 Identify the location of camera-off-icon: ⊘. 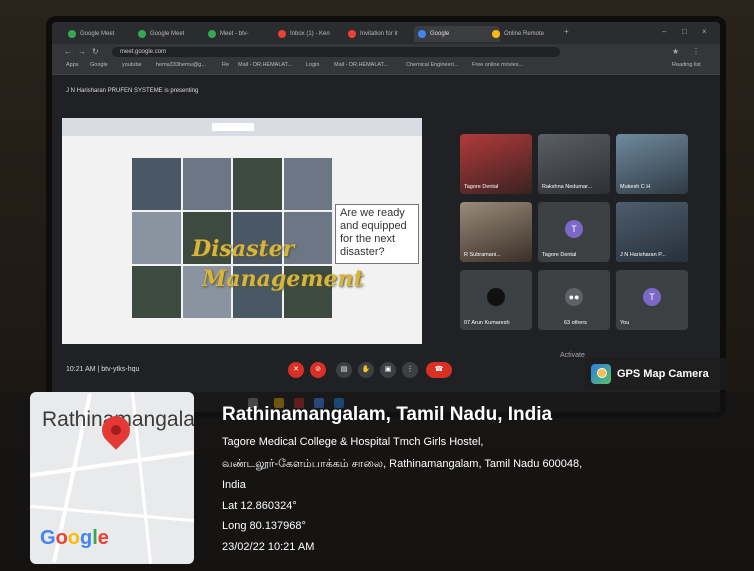
(318, 370).